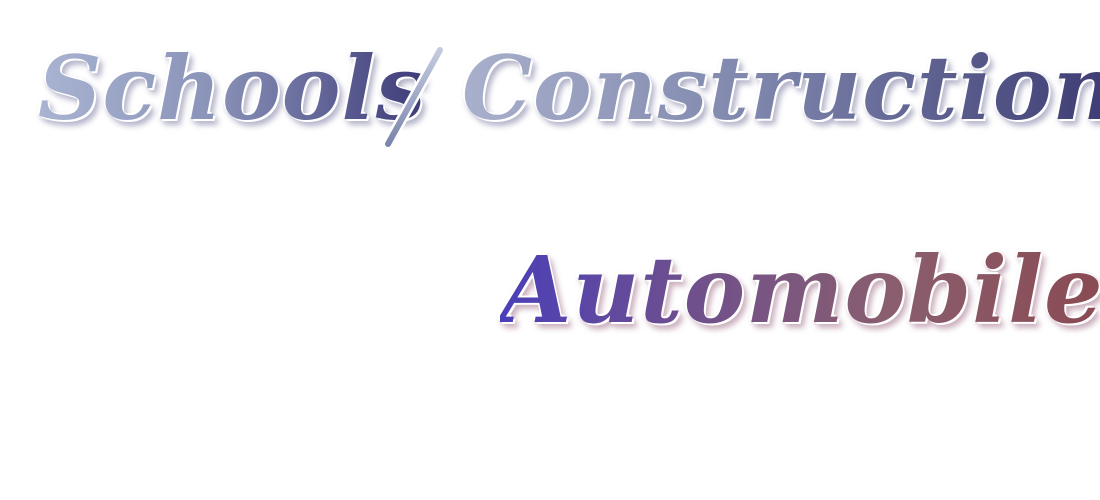  I want to click on construction-heading: Construction, so click(781, 88).